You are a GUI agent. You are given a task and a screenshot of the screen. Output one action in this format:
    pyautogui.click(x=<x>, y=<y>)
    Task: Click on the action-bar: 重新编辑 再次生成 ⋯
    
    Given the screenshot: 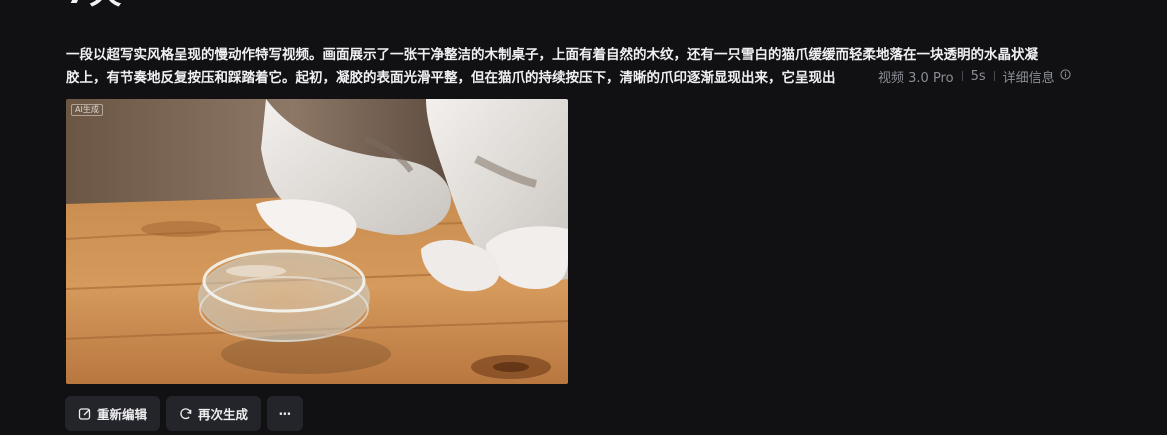 What is the action you would take?
    pyautogui.click(x=184, y=413)
    